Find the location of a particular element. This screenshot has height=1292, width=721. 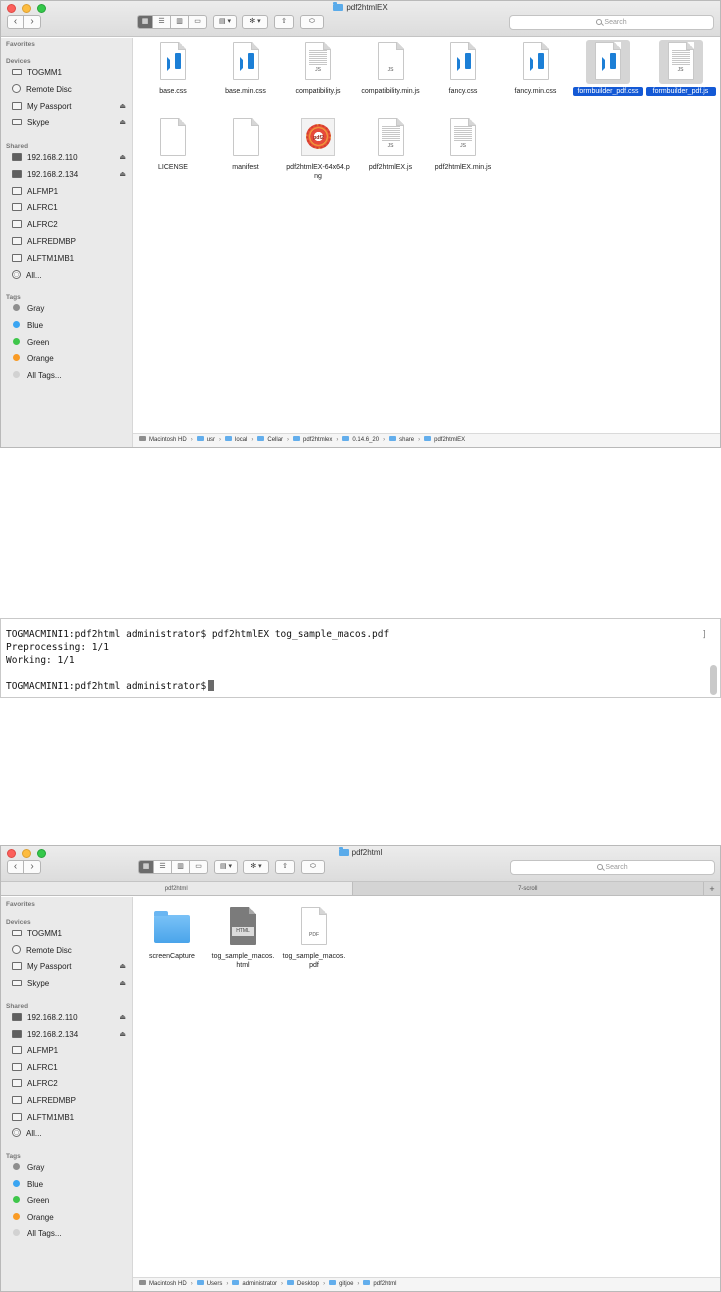

file-item: HTML tog_sample_macos.html is located at coordinates (243, 937).